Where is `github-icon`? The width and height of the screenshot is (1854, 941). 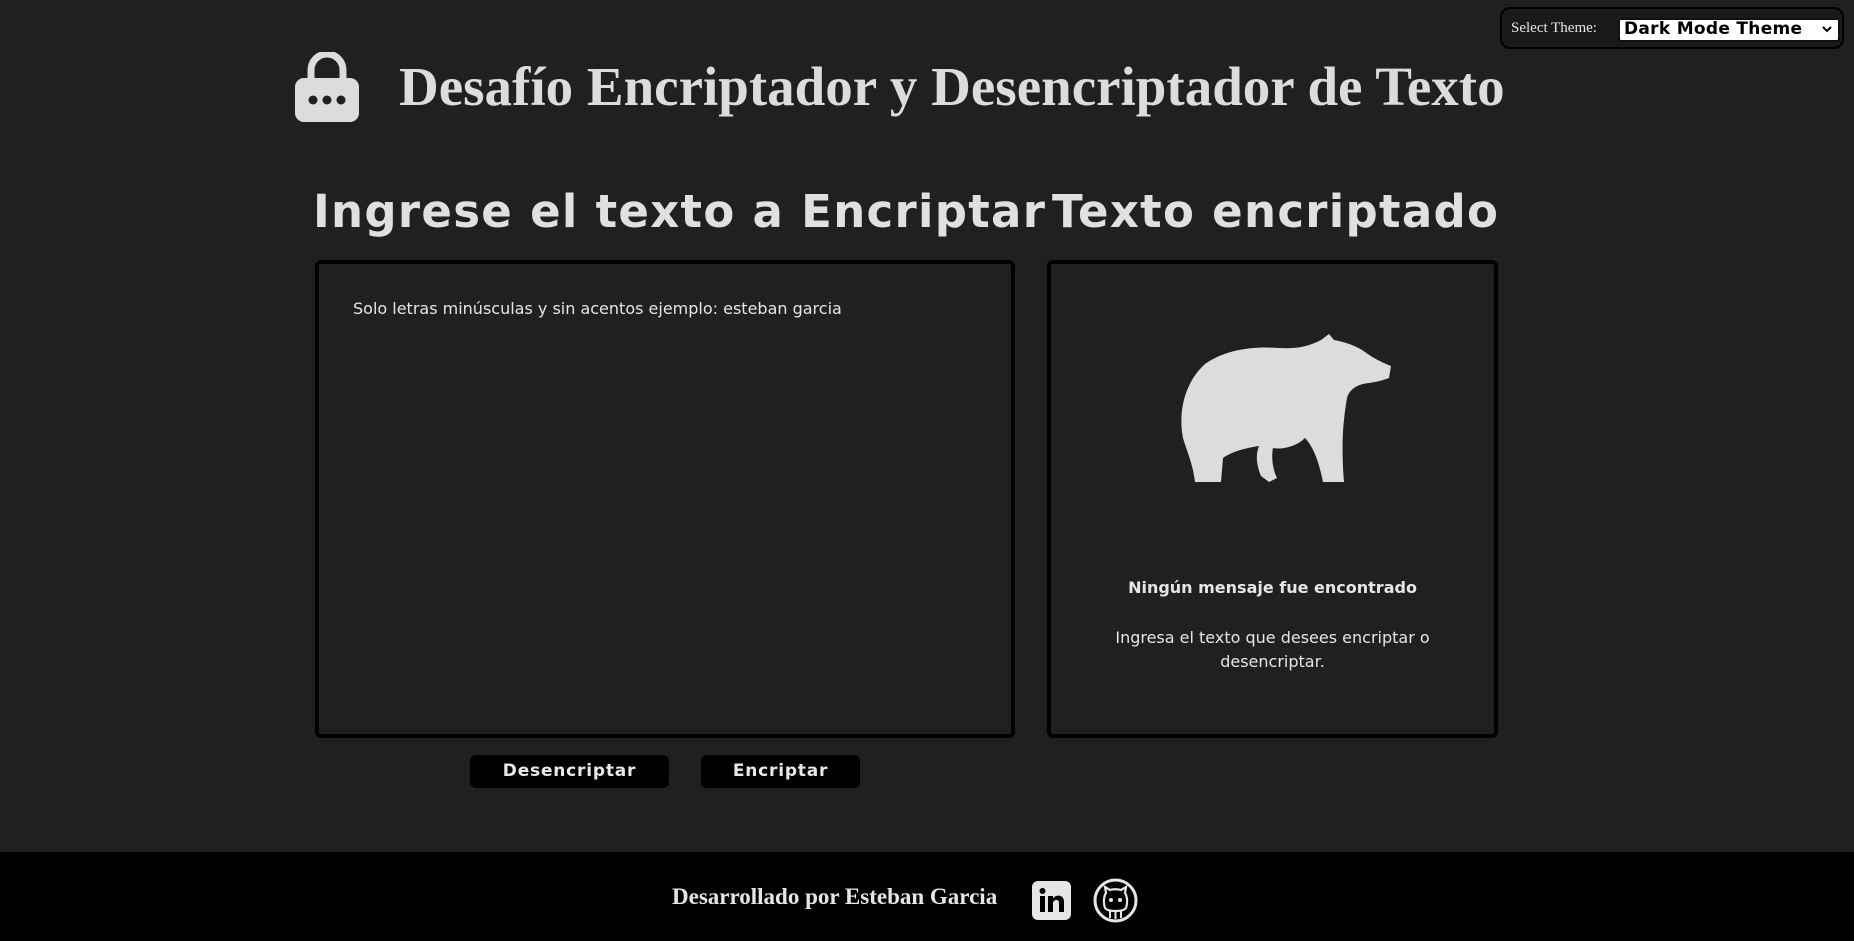
github-icon is located at coordinates (1115, 900).